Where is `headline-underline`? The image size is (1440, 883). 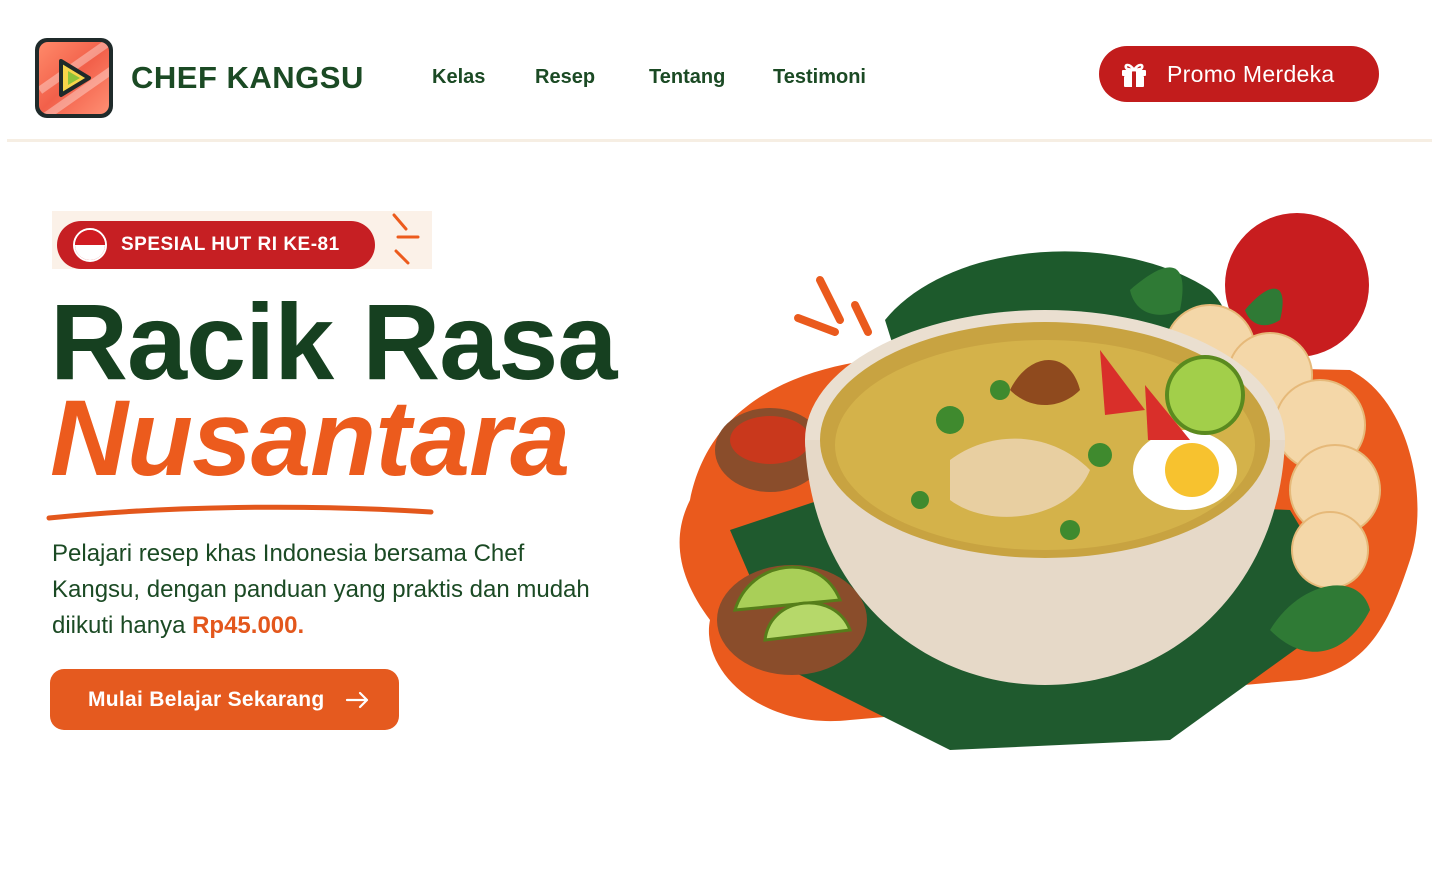
headline-underline is located at coordinates (240, 512).